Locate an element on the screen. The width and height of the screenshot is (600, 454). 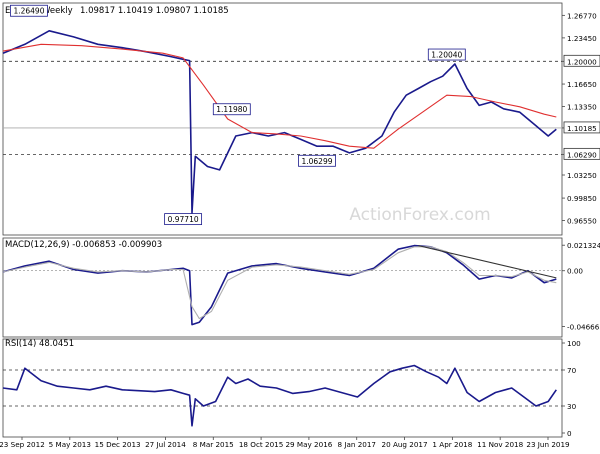
x-tick-label-5: 18 Oct 2015 is located at coordinates (261, 444).